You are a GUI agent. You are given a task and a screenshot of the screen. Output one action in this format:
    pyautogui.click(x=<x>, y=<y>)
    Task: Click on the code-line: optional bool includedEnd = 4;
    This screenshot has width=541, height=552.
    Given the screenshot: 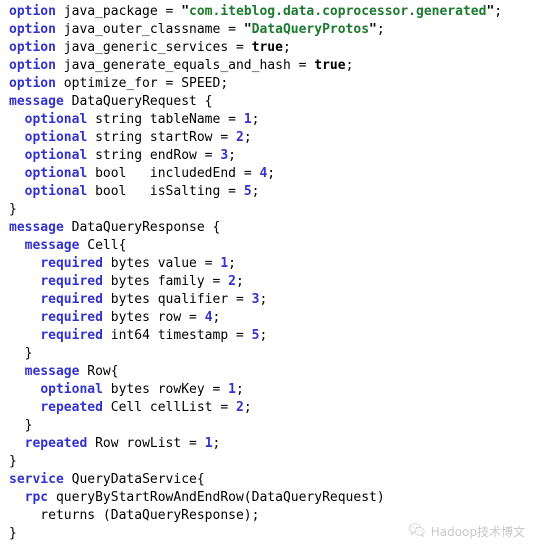 What is the action you would take?
    pyautogui.click(x=255, y=174)
    